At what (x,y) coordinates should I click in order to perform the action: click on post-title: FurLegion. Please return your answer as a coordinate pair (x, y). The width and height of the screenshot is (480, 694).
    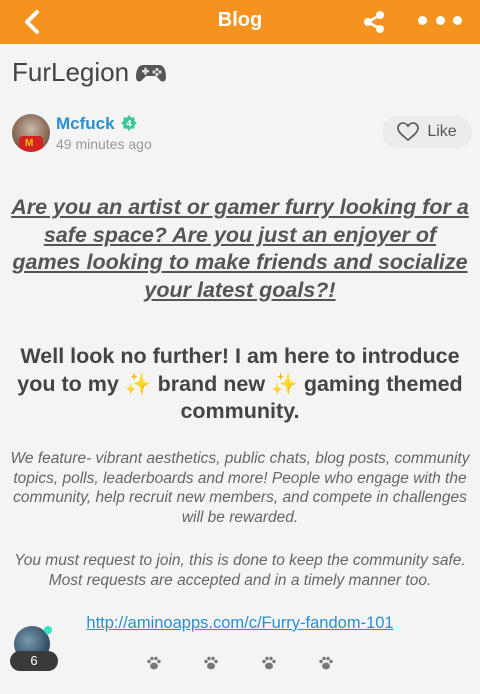
    Looking at the image, I should click on (89, 72).